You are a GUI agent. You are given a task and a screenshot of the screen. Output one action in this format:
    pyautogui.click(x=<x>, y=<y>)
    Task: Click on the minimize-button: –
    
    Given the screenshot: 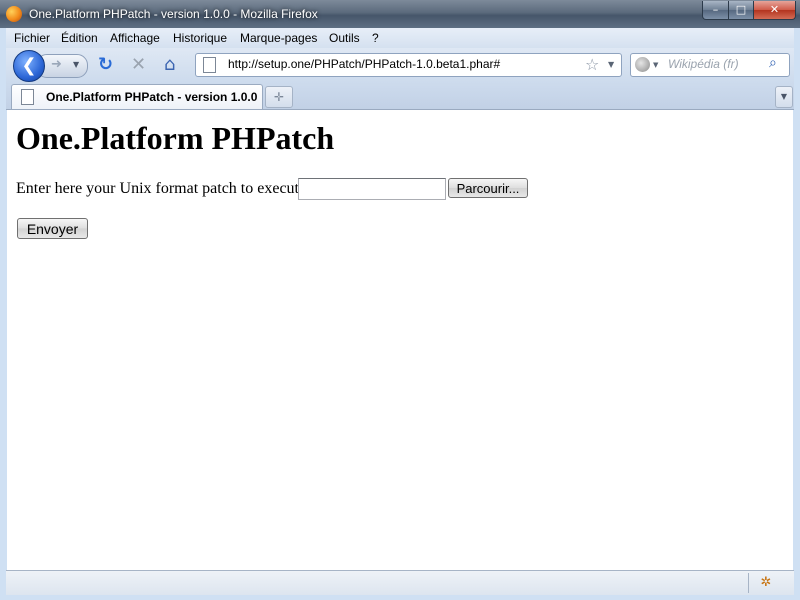 What is the action you would take?
    pyautogui.click(x=715, y=10)
    